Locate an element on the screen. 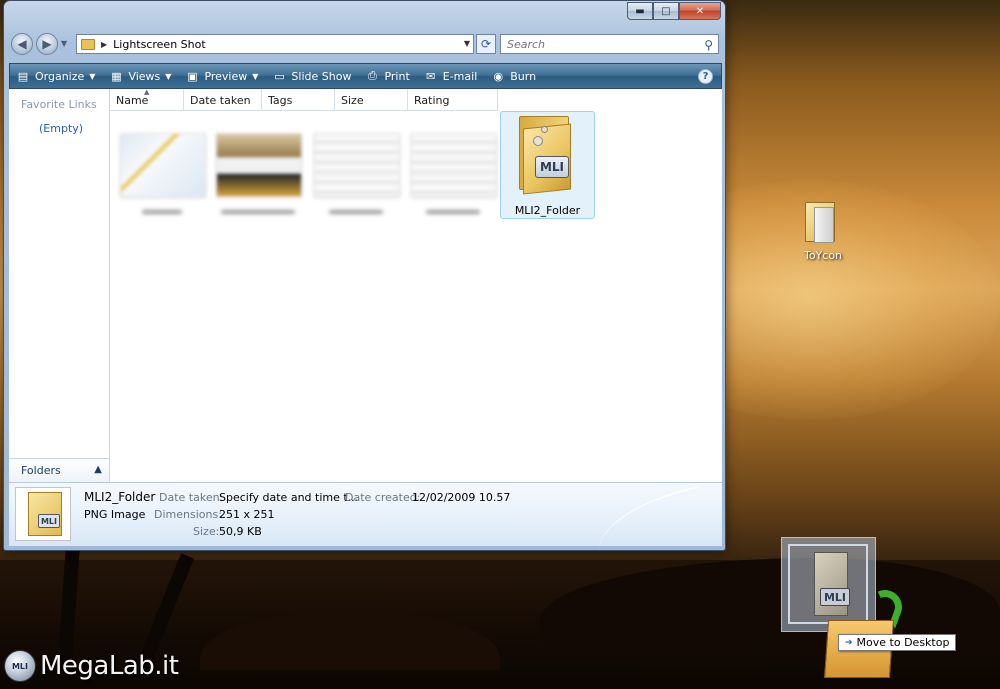 This screenshot has width=1000, height=689. date-taken-label: Date taken: is located at coordinates (191, 497).